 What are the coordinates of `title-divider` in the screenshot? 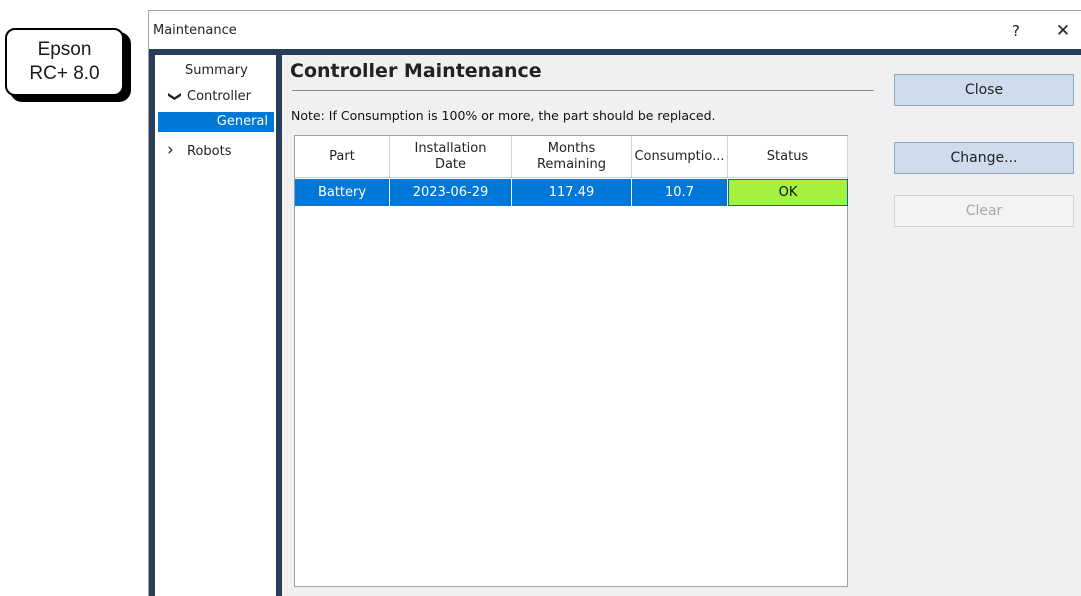 It's located at (583, 90).